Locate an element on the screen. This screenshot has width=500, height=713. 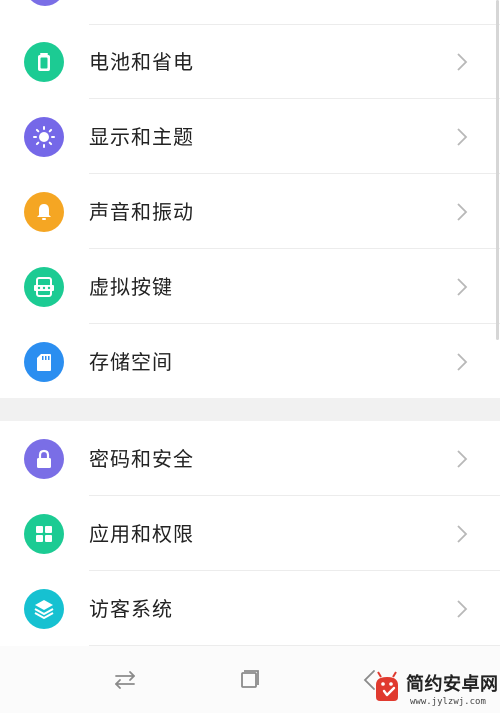
settings-item-battery: 电池和省电 is located at coordinates (250, 61).